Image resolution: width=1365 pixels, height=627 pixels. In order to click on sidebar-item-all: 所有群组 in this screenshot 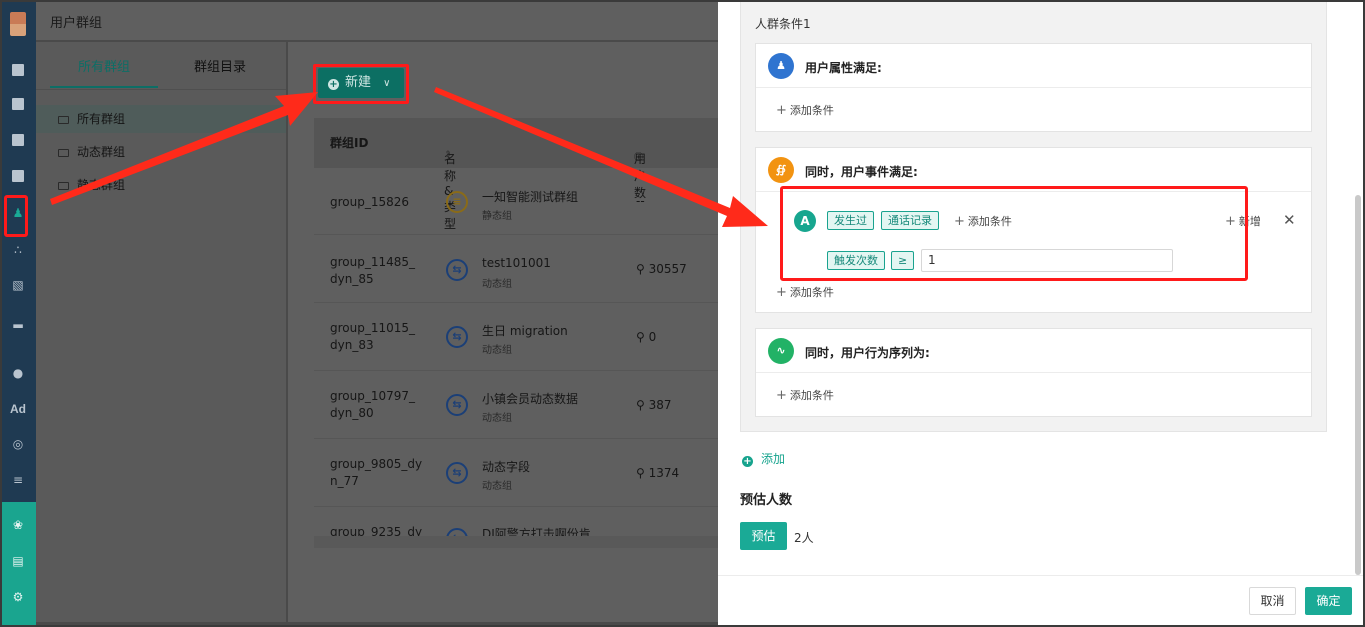, I will do `click(161, 119)`.